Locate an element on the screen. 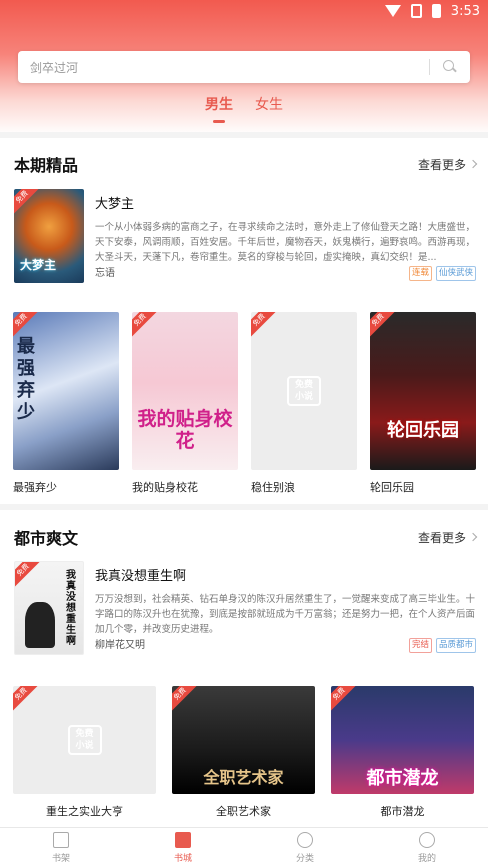  nav-label: 分类 is located at coordinates (304, 858).